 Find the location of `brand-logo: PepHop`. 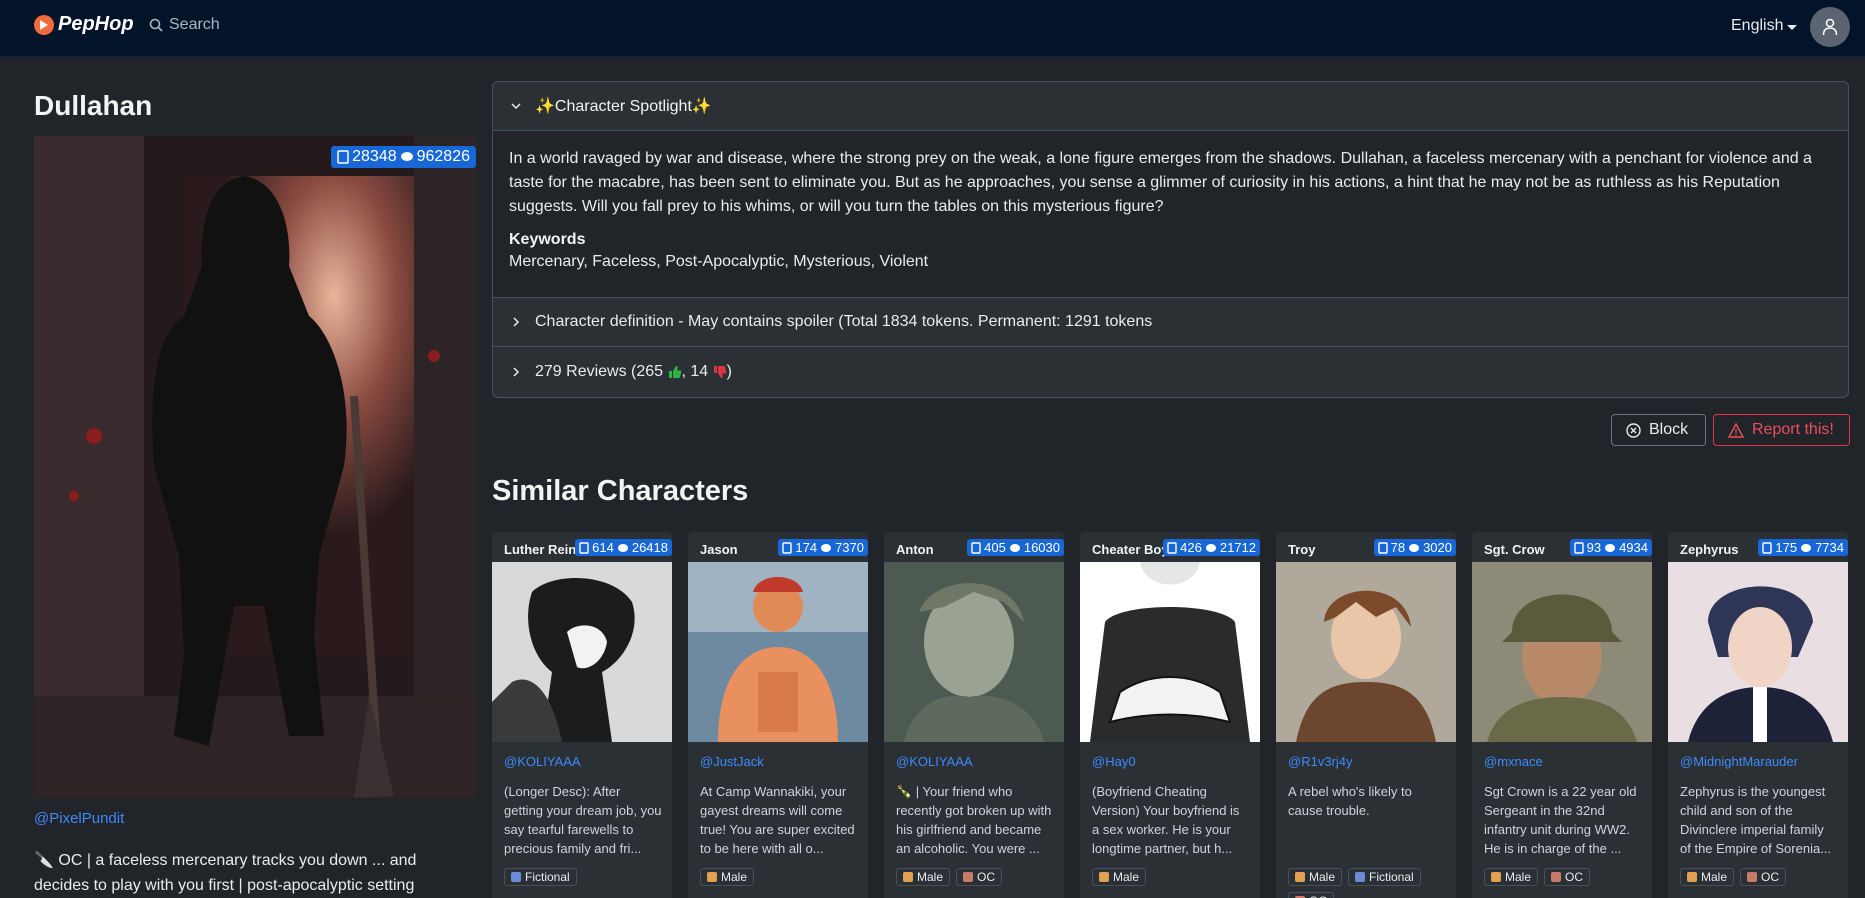

brand-logo: PepHop is located at coordinates (84, 24).